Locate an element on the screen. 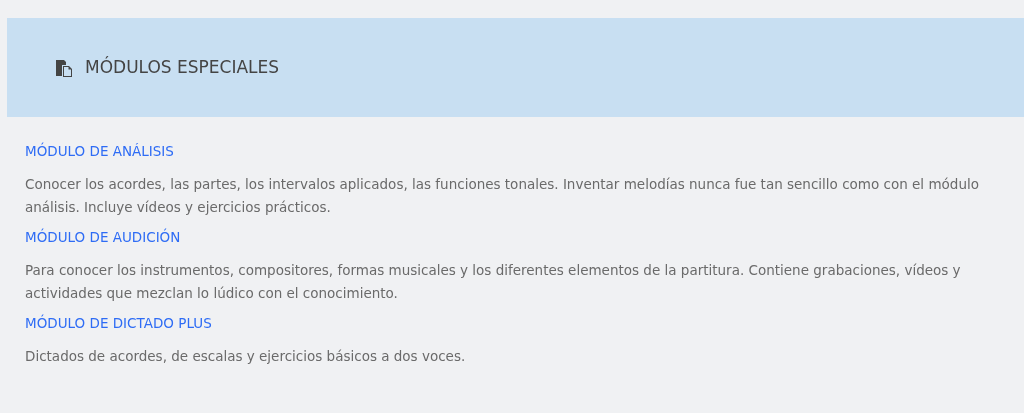 Image resolution: width=1024 pixels, height=413 pixels. documents-icon is located at coordinates (64, 67).